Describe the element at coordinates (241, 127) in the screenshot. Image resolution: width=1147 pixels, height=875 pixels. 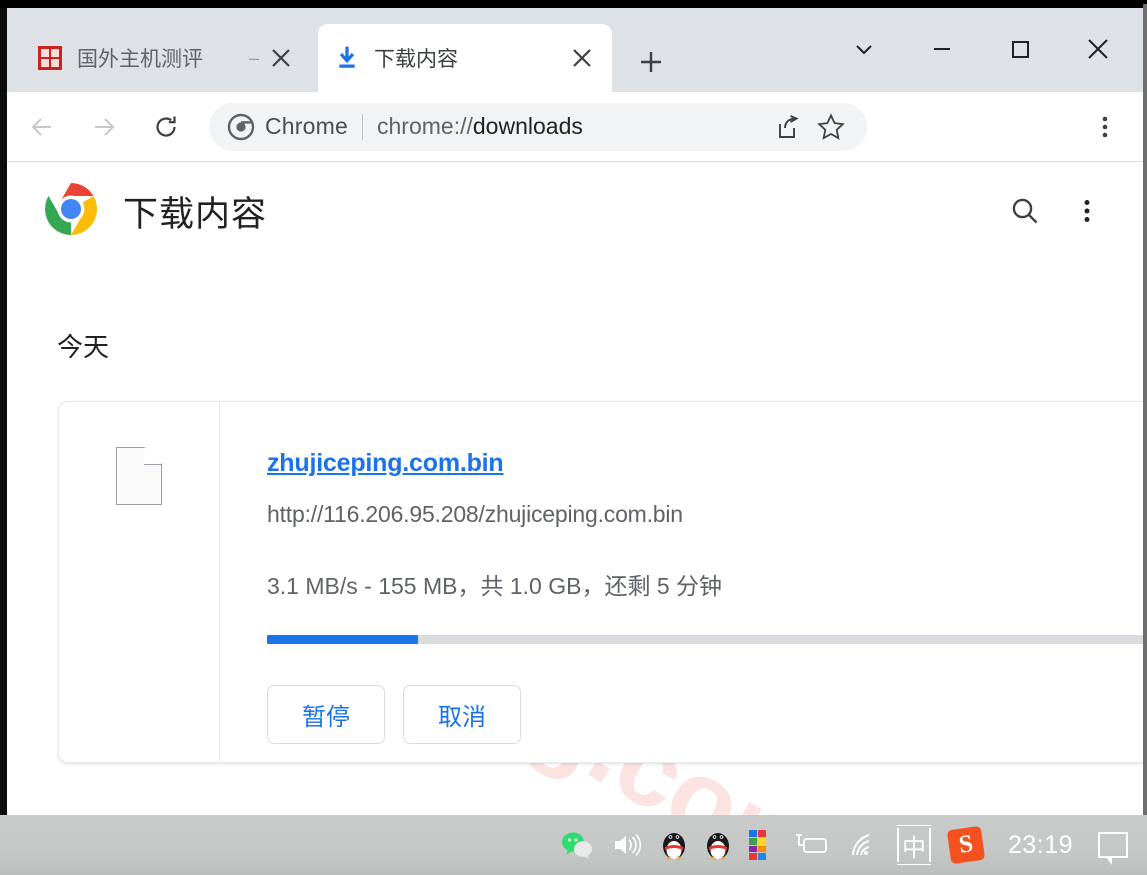
I see `chrome-ico-small` at that location.